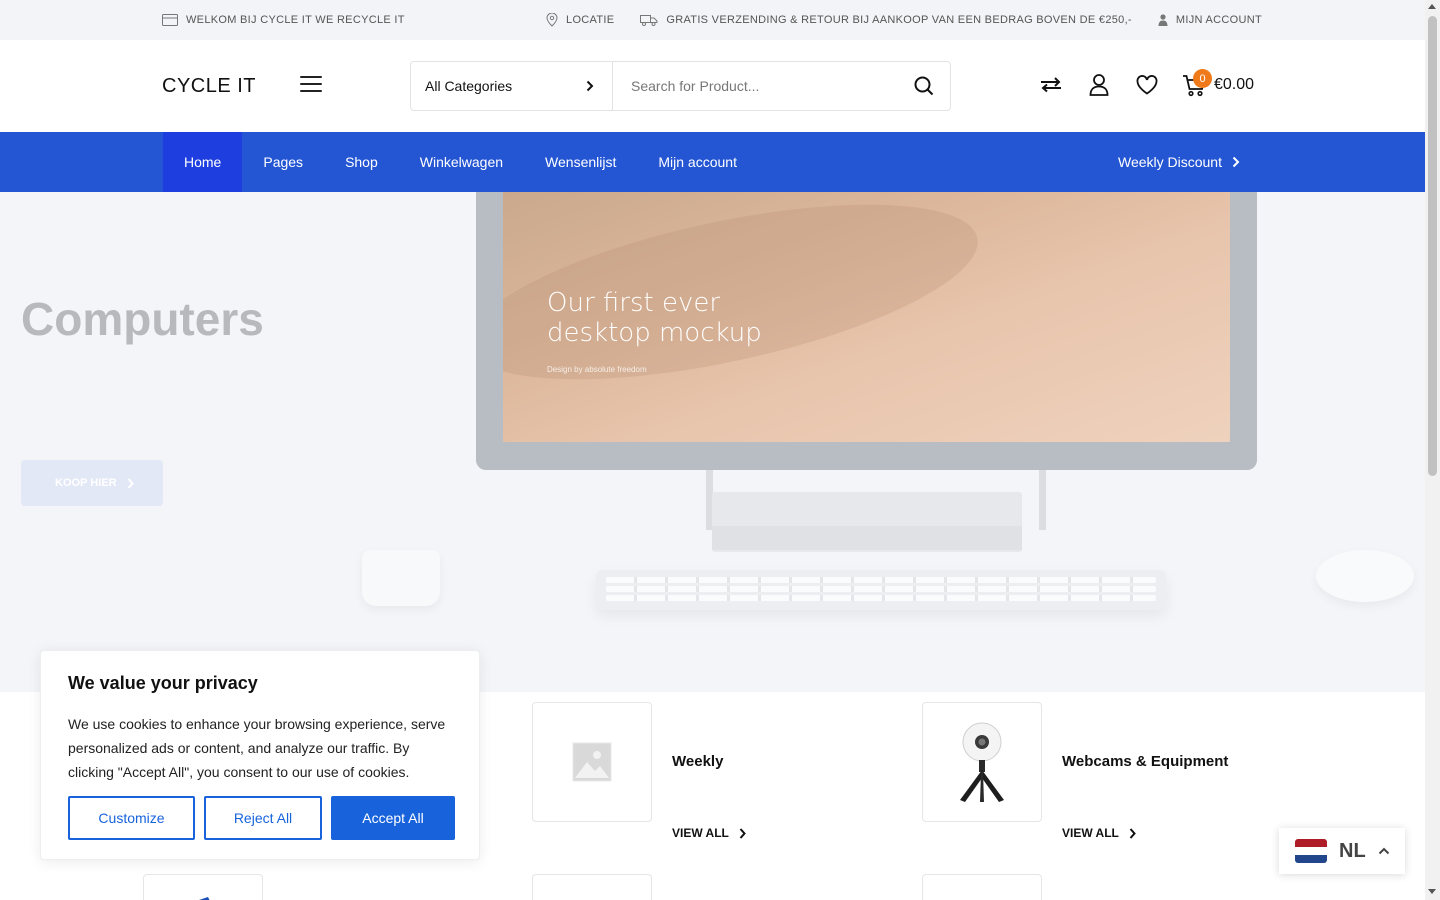 Image resolution: width=1440 pixels, height=900 pixels. What do you see at coordinates (1383, 851) in the screenshot?
I see `chevron-up-icon` at bounding box center [1383, 851].